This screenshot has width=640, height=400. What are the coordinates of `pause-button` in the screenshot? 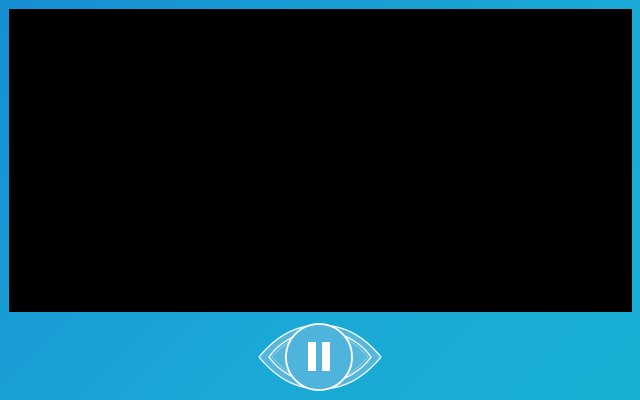 It's located at (319, 357).